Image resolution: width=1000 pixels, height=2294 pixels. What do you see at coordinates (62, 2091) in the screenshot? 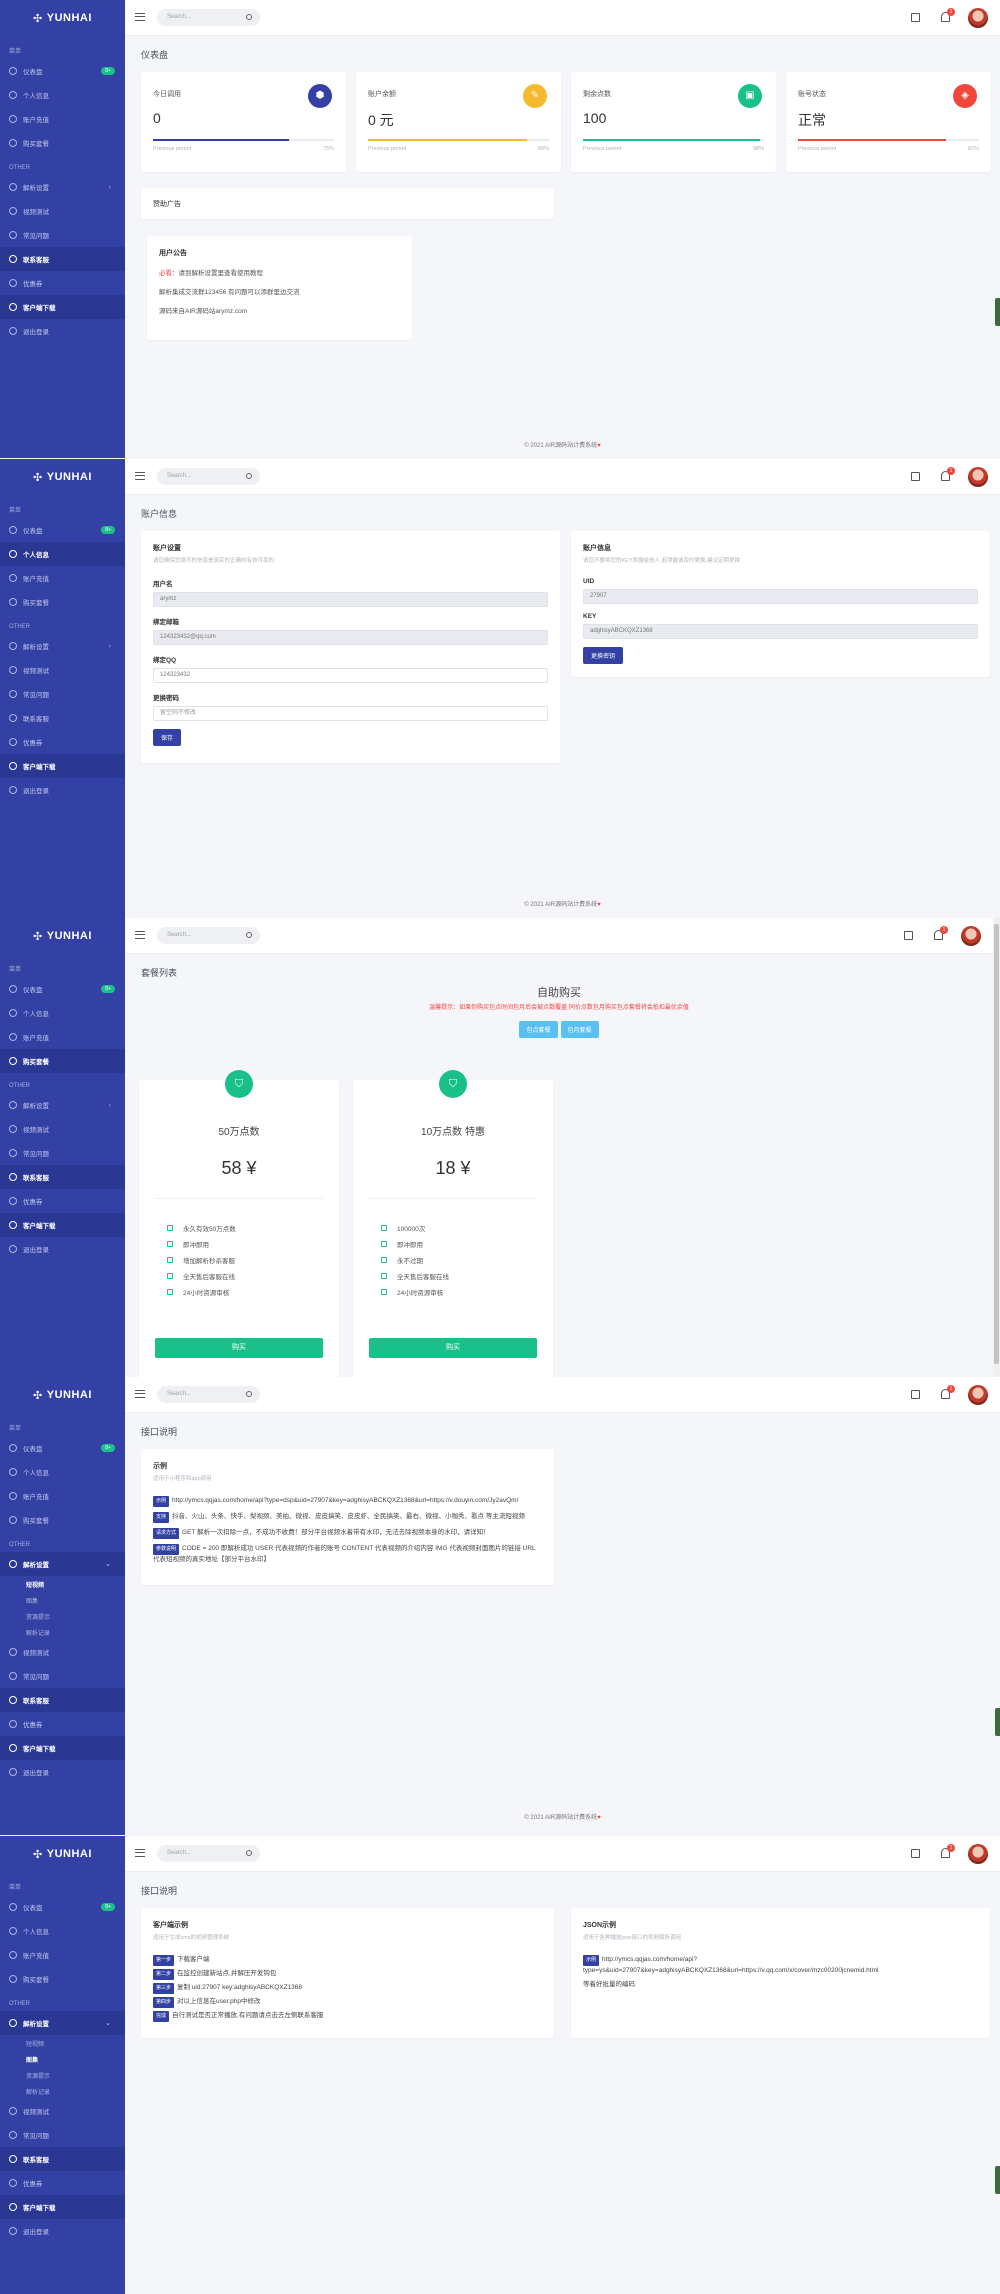
I see `sidebar-sub-parse-log: 解析记录` at bounding box center [62, 2091].